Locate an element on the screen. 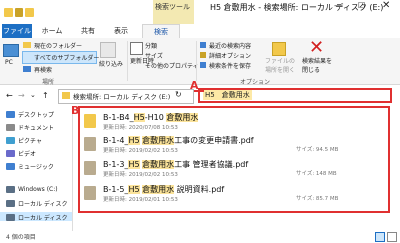 This screenshot has width=400, height=243. result-size: サイズ: 85.7 MB is located at coordinates (317, 199).